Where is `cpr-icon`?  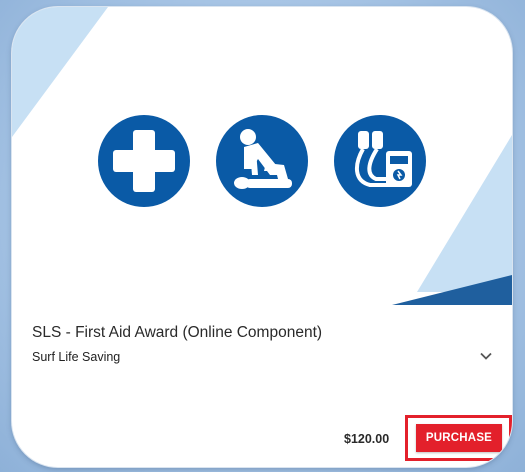 cpr-icon is located at coordinates (262, 161).